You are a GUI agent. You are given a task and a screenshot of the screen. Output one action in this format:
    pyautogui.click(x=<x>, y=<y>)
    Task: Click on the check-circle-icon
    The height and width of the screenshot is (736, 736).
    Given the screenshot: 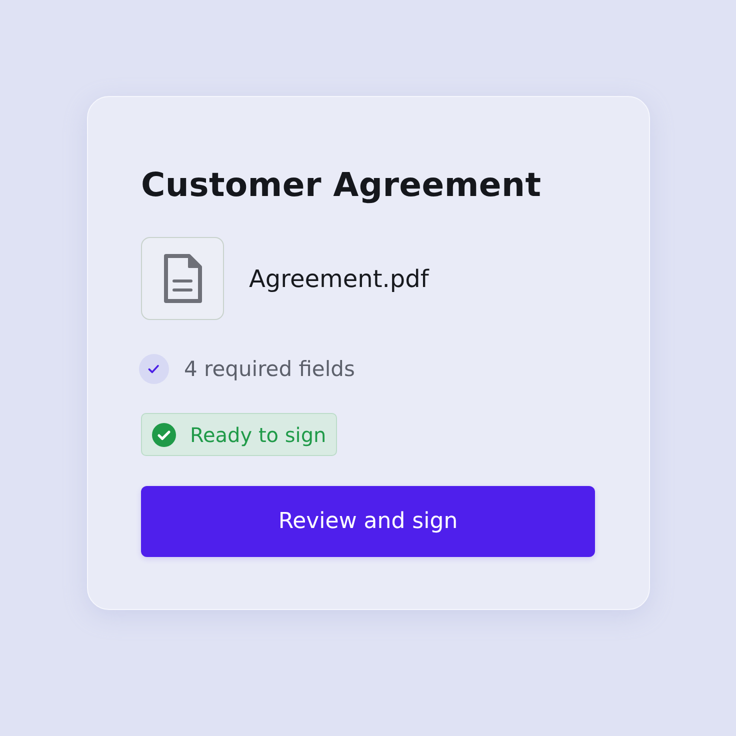 What is the action you would take?
    pyautogui.click(x=164, y=434)
    